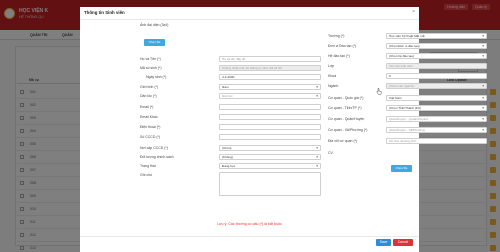  What do you see at coordinates (336, 36) in the screenshot?
I see `school-label: Trường (*)` at bounding box center [336, 36].